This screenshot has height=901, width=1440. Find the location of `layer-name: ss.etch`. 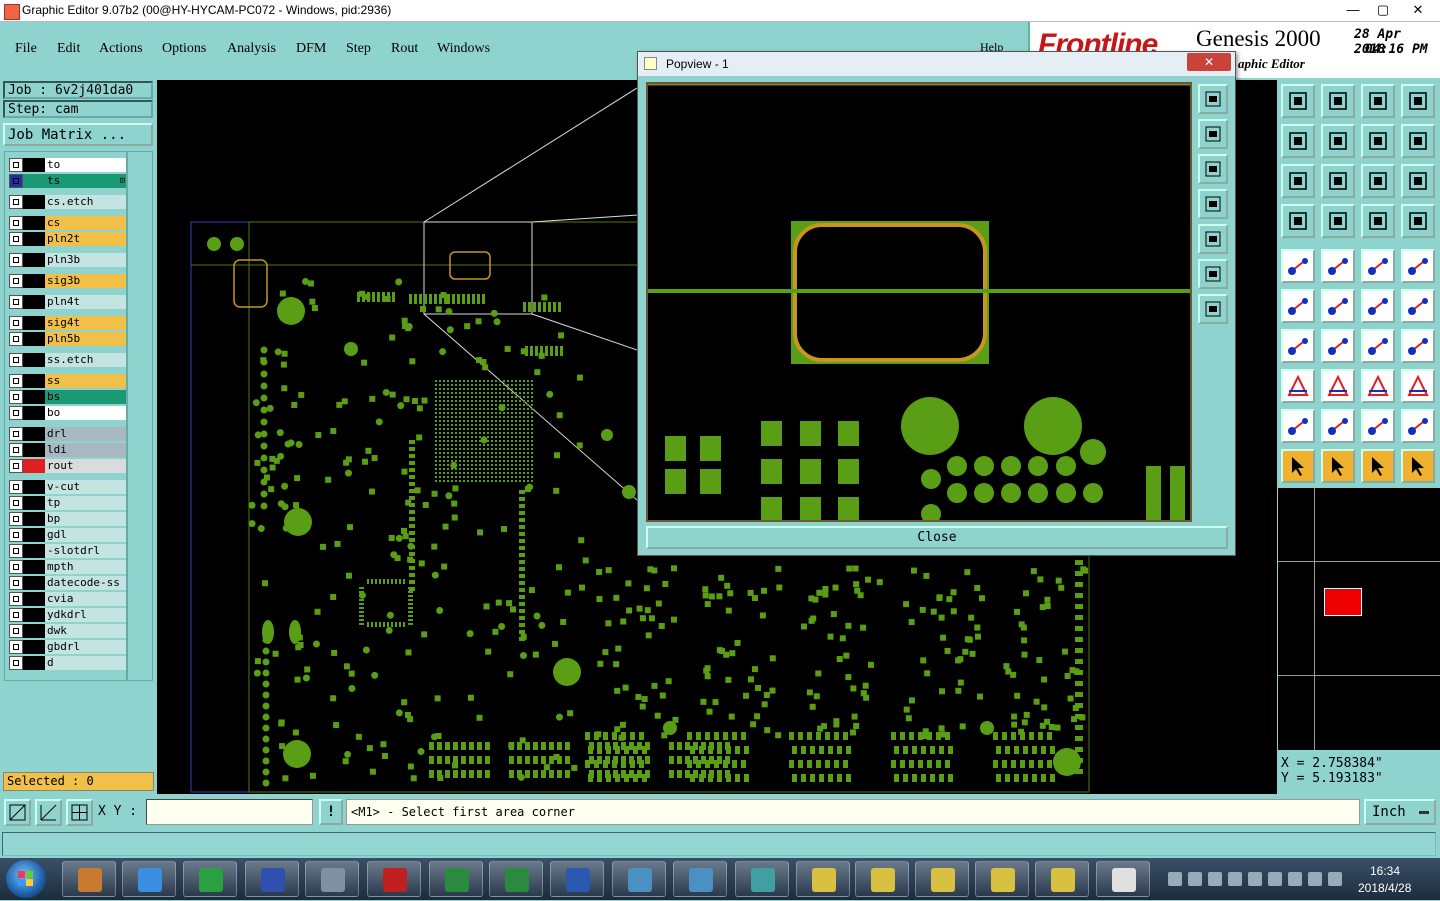

layer-name: ss.etch is located at coordinates (85, 360).